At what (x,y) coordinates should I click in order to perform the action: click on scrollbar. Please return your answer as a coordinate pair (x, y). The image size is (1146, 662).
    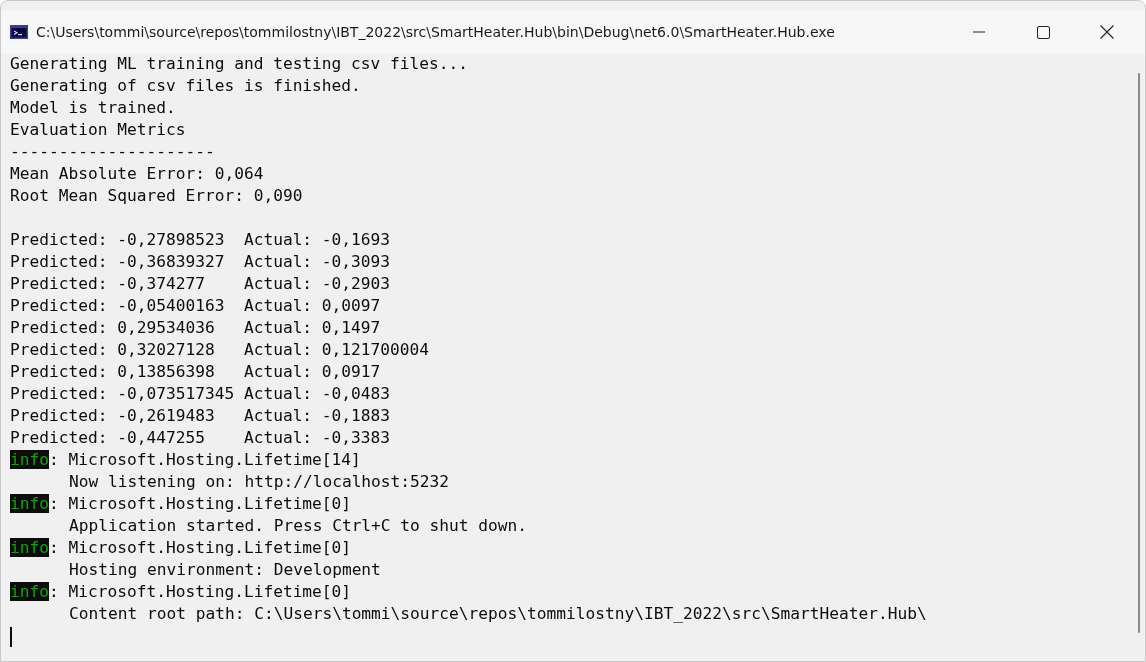
    Looking at the image, I should click on (1139, 353).